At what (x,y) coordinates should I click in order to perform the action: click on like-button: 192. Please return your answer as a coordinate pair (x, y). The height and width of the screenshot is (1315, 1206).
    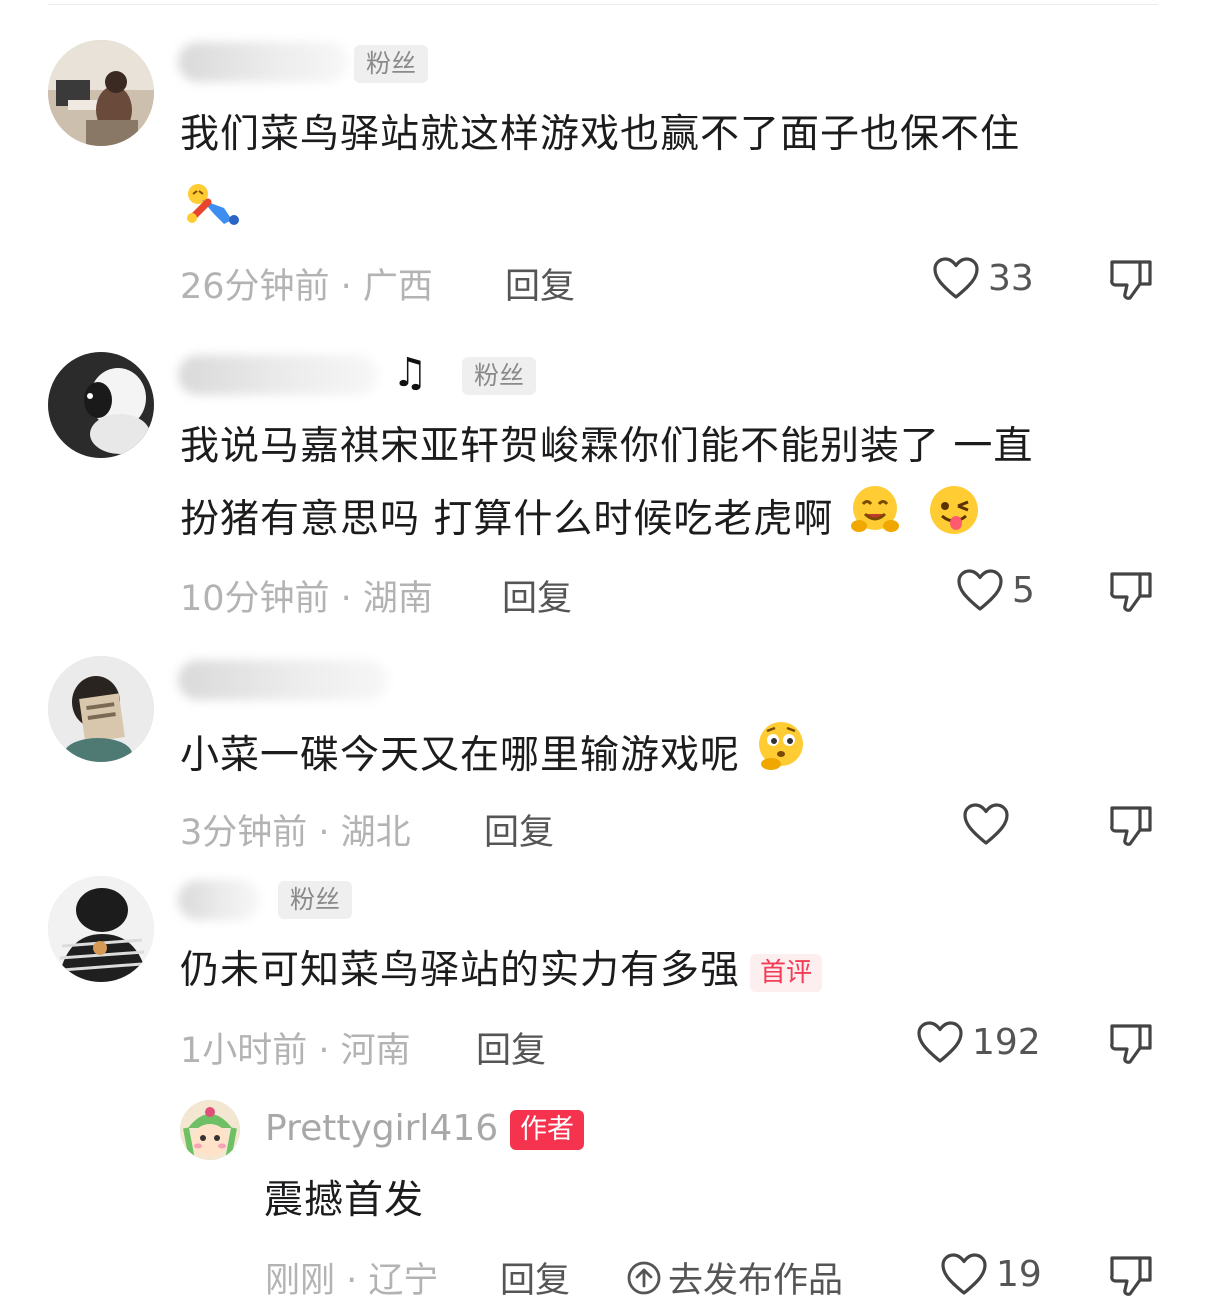
    Looking at the image, I should click on (978, 1042).